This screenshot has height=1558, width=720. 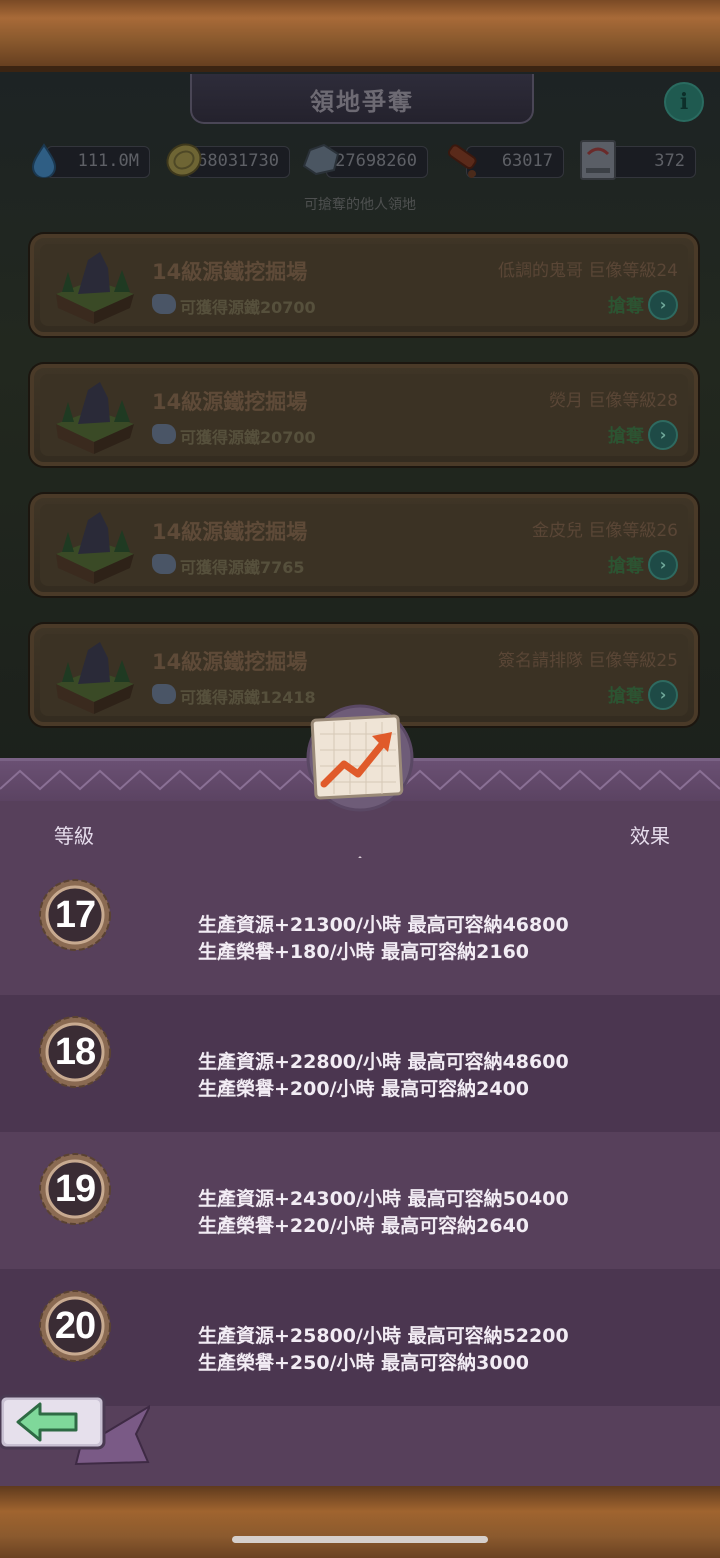 What do you see at coordinates (383, 1062) in the screenshot?
I see `effect-resource: 生產資源+22800/小時 最高可容納48600` at bounding box center [383, 1062].